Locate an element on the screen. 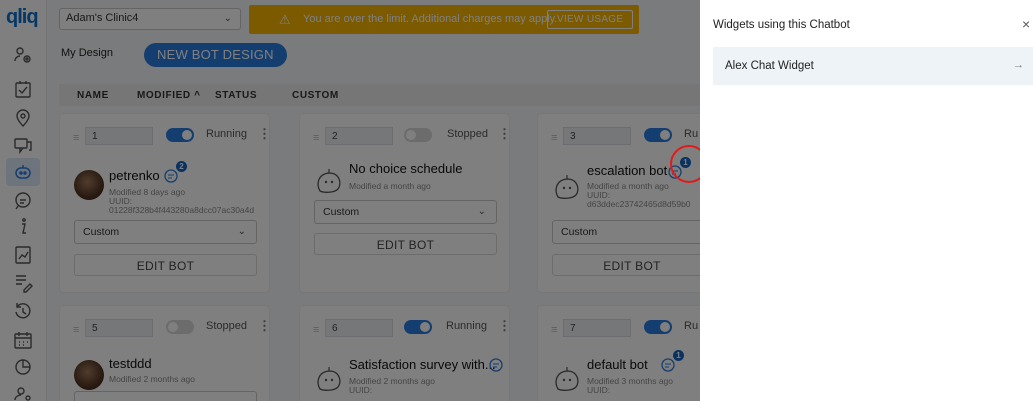 The width and height of the screenshot is (1033, 401). widget-list-item: Alex Chat Widget → is located at coordinates (873, 66).